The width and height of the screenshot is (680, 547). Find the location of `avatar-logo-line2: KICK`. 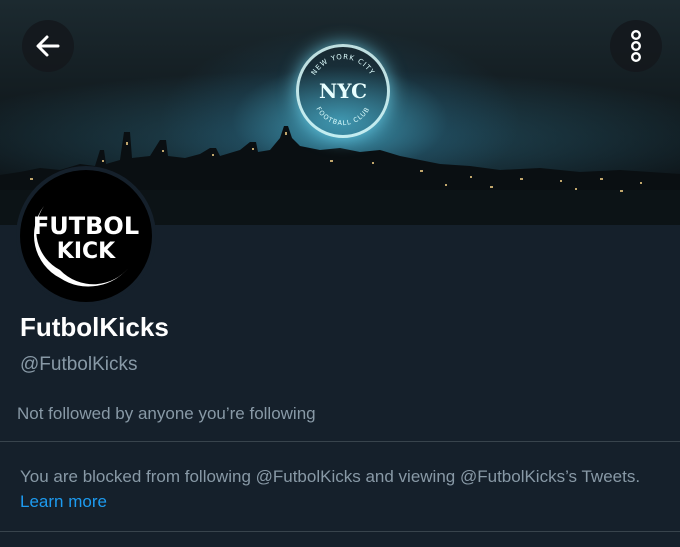

avatar-logo-line2: KICK is located at coordinates (86, 251).